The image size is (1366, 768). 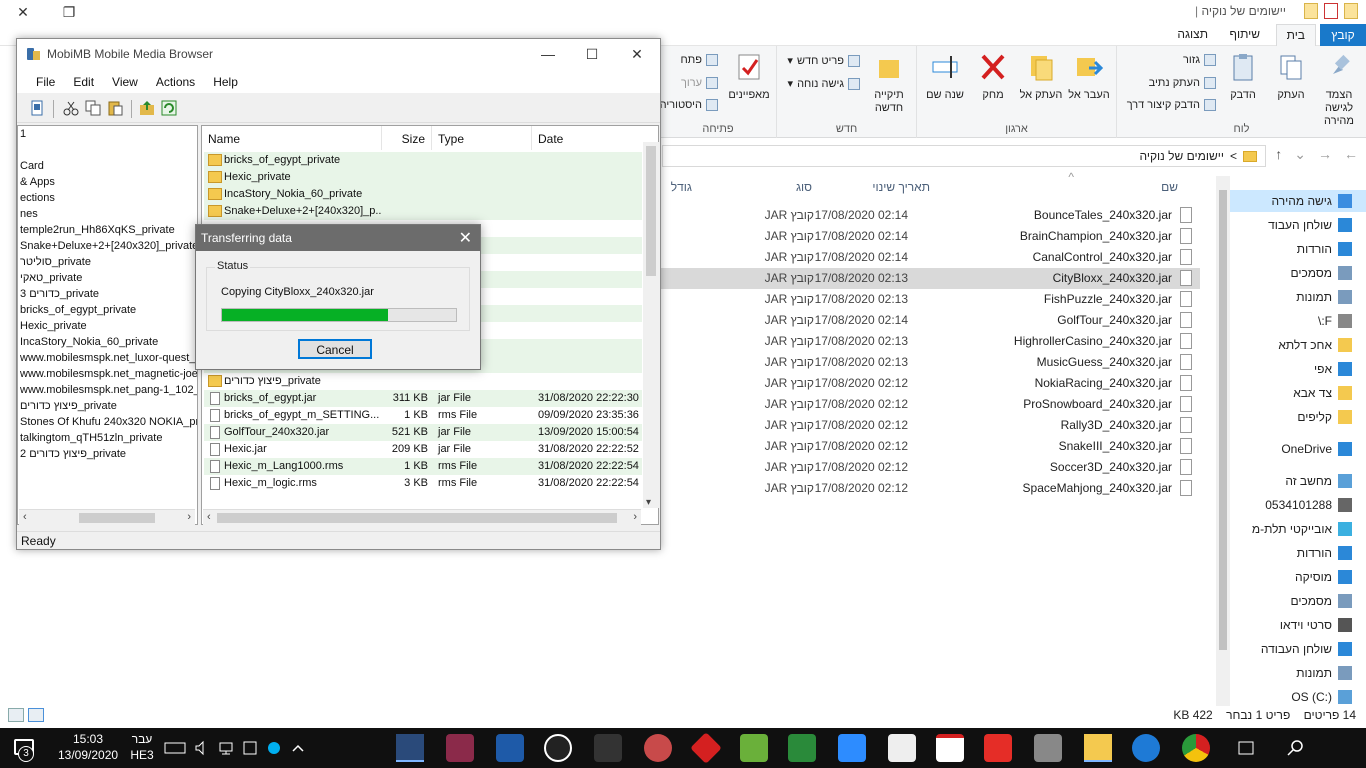 I want to click on tree-item: Hexic_private, so click(x=53, y=328).